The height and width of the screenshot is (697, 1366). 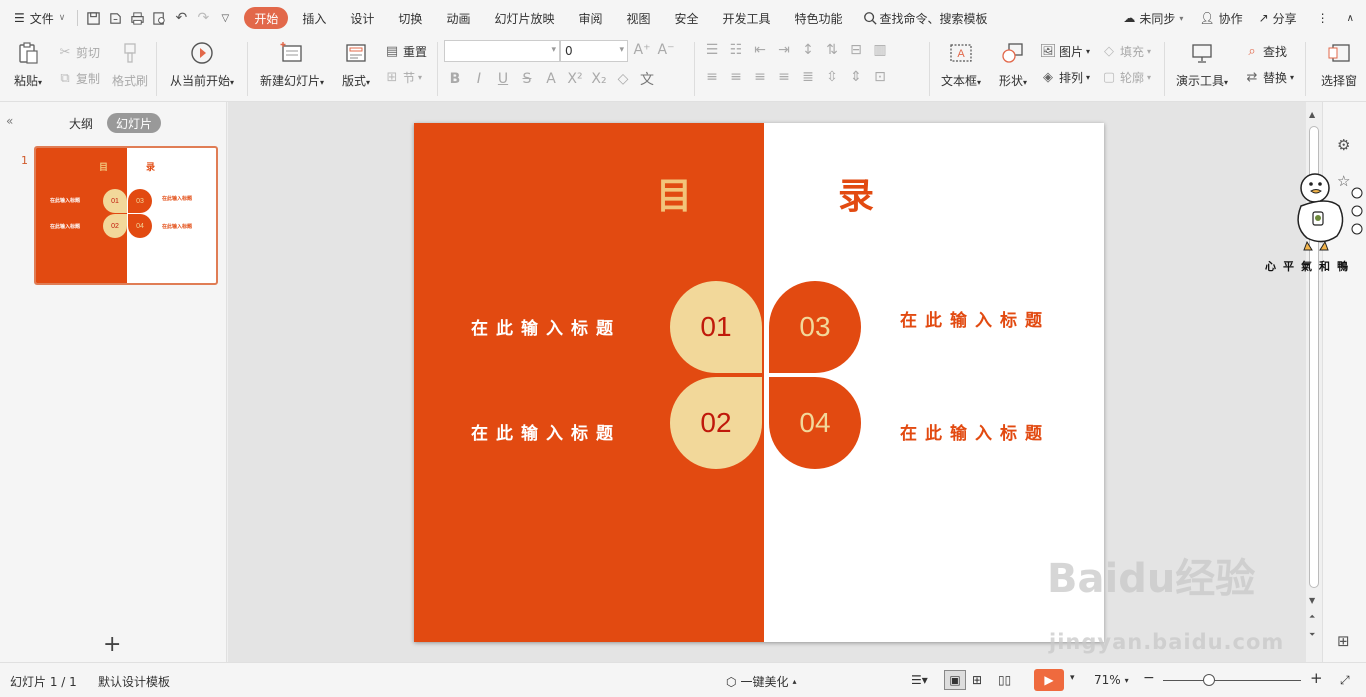 What do you see at coordinates (403, 77) in the screenshot?
I see `section-button: ⊞ 节 ▾` at bounding box center [403, 77].